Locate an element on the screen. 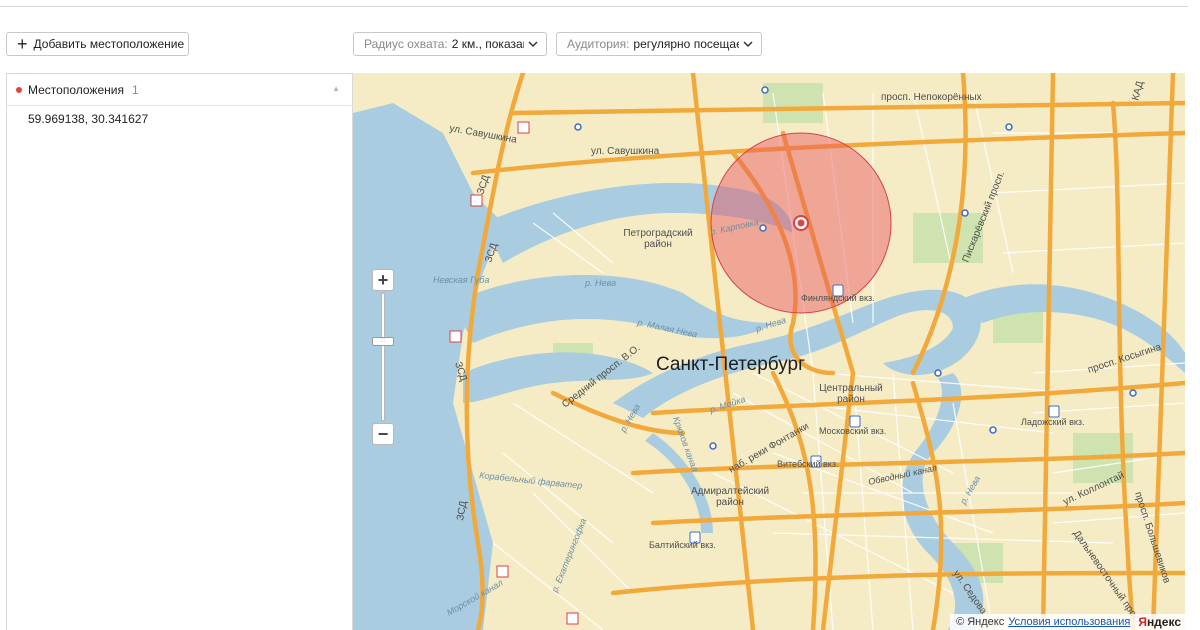 The width and height of the screenshot is (1200, 630). zoom-slider-handle: ::: is located at coordinates (383, 341).